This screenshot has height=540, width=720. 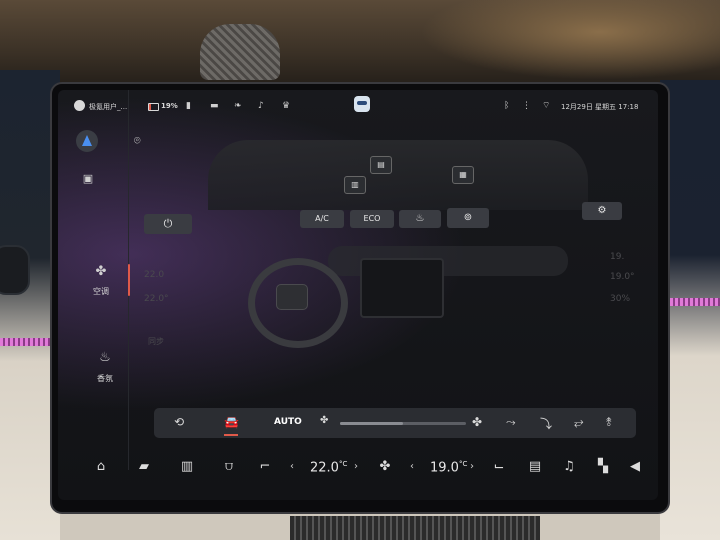 What do you see at coordinates (79, 105) in the screenshot?
I see `user-avatar-icon` at bounding box center [79, 105].